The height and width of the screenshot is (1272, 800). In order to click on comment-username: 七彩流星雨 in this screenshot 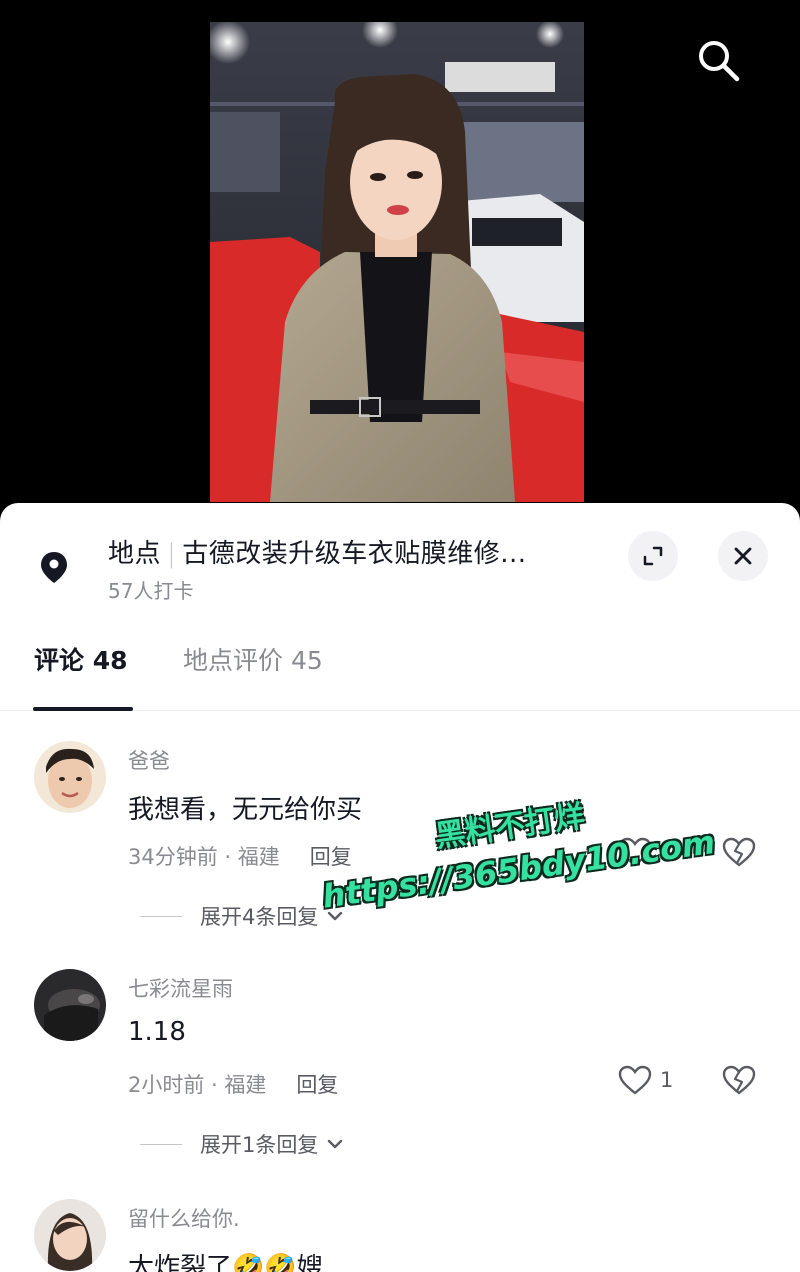, I will do `click(180, 988)`.